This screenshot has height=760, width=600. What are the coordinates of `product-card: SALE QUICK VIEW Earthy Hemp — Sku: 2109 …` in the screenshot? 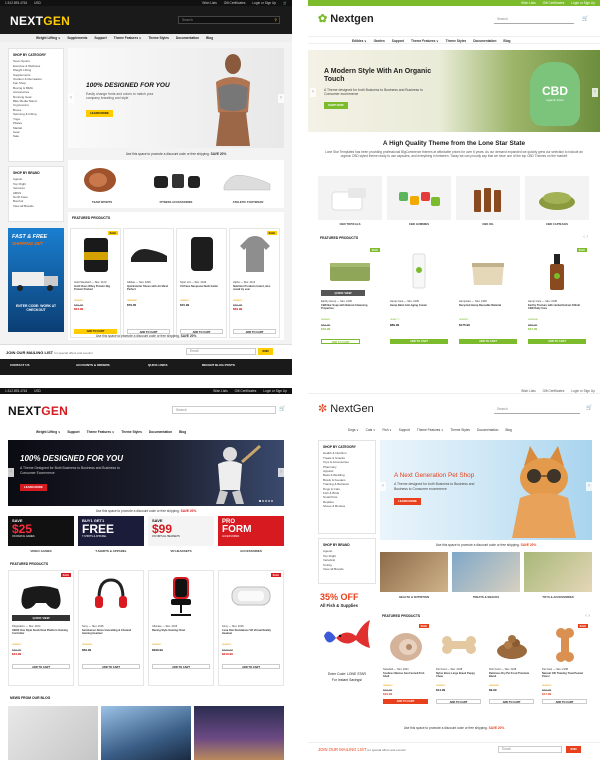 It's located at (350, 304).